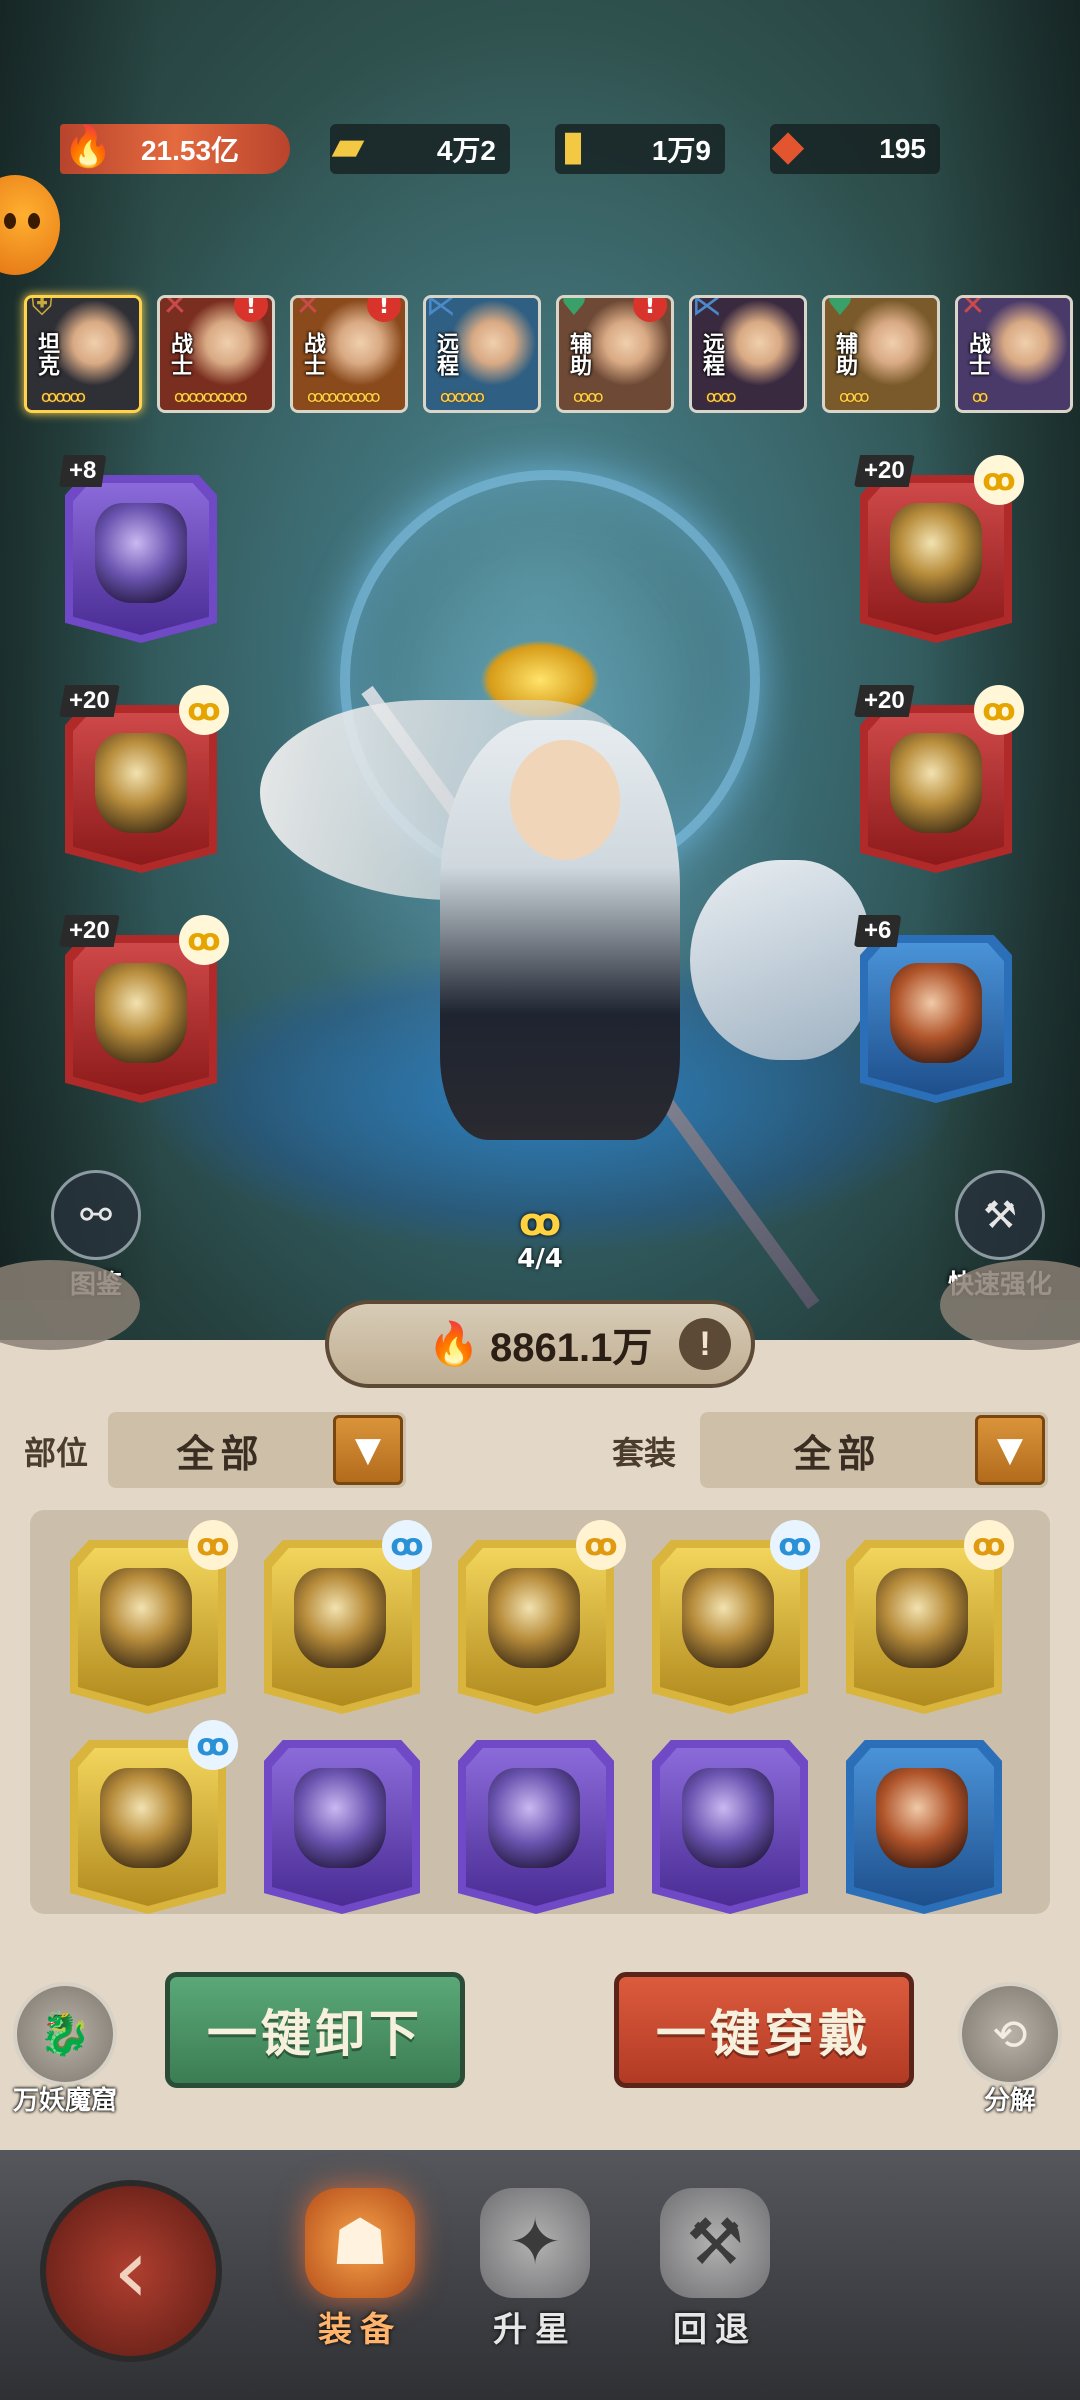 This screenshot has height=2400, width=1080. I want to click on tab-star-up: ✦ 升星, so click(535, 2269).